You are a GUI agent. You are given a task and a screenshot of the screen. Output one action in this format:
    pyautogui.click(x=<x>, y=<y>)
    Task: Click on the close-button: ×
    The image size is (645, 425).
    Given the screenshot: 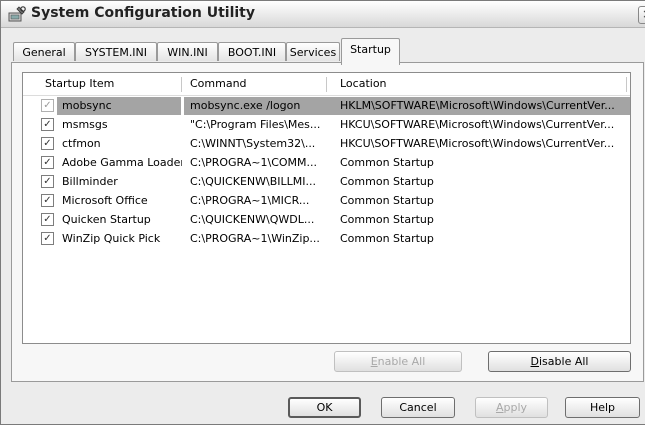 What is the action you would take?
    pyautogui.click(x=641, y=15)
    